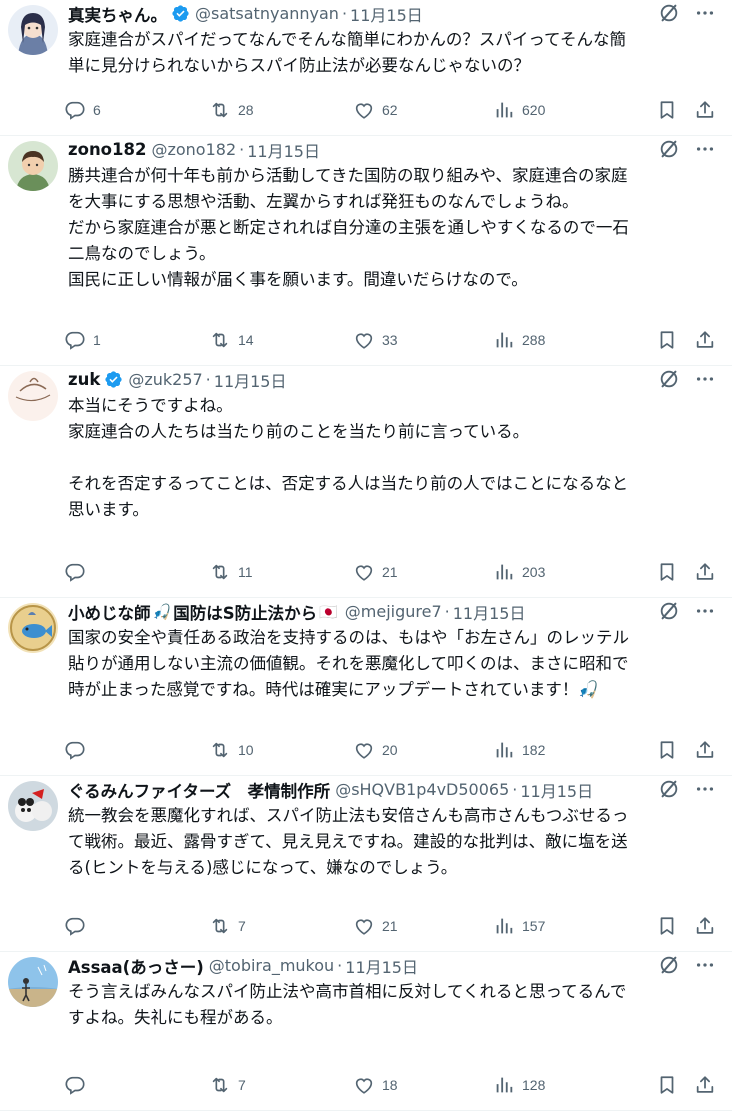 The height and width of the screenshot is (1111, 732). Describe the element at coordinates (117, 14) in the screenshot. I see `display-name: 真実ちゃん。` at that location.